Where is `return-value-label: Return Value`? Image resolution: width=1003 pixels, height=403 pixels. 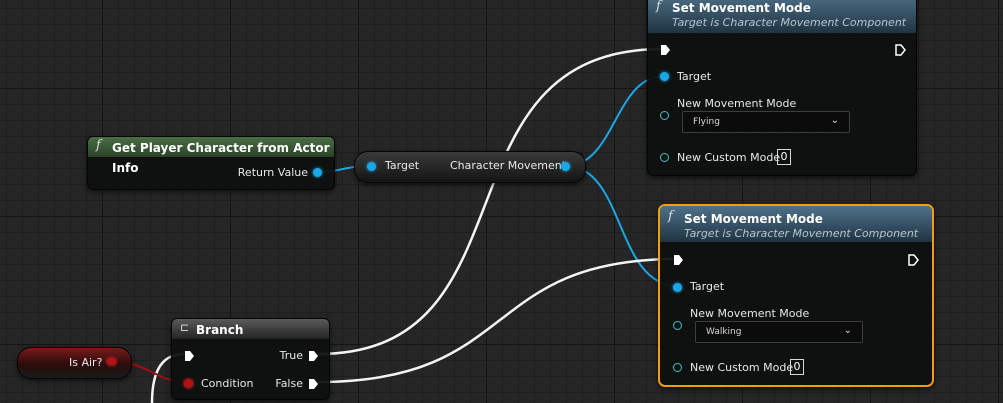 return-value-label: Return Value is located at coordinates (272, 172).